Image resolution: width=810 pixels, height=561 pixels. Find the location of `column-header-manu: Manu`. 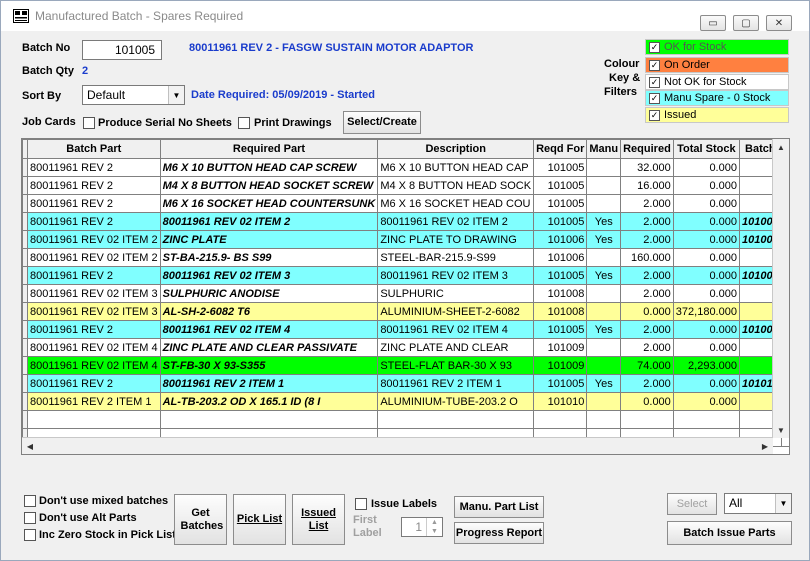

column-header-manu: Manu is located at coordinates (604, 149).